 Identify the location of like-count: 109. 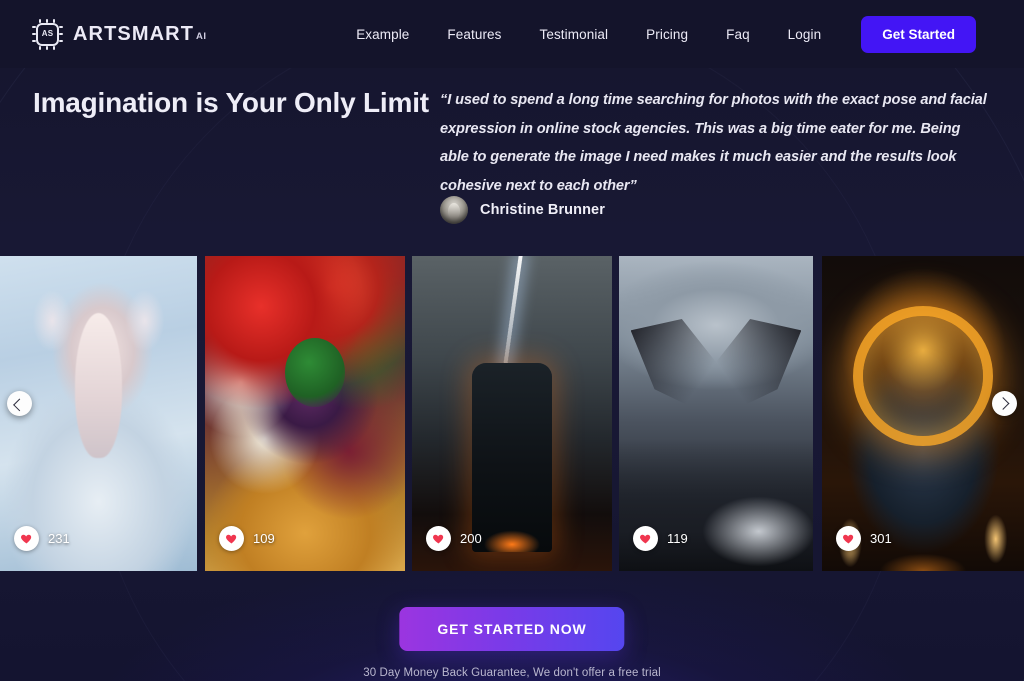
(264, 538).